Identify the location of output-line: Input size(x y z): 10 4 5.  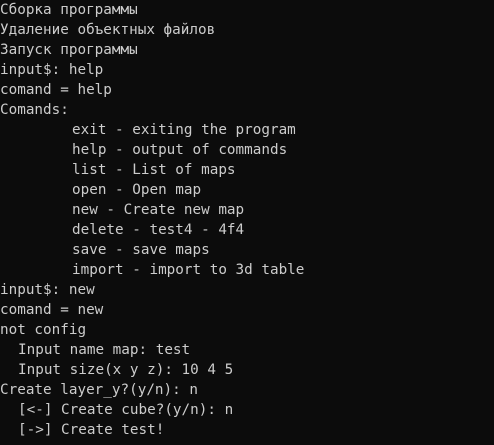
(126, 370).